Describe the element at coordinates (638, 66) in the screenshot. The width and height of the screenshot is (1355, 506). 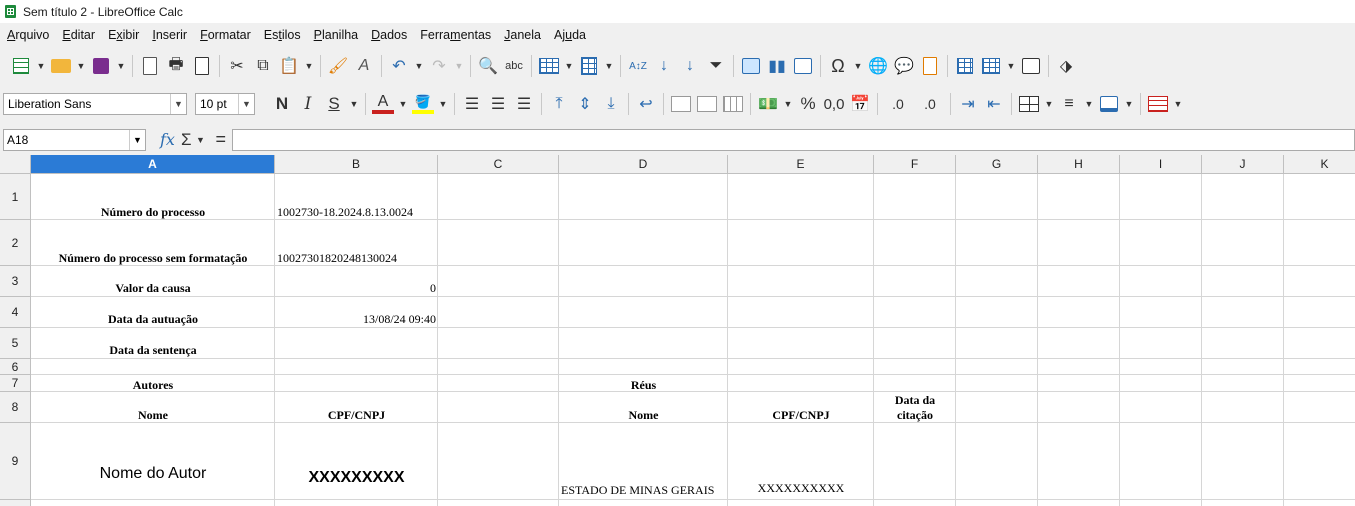
I see `sort-icon: A↕Z` at that location.